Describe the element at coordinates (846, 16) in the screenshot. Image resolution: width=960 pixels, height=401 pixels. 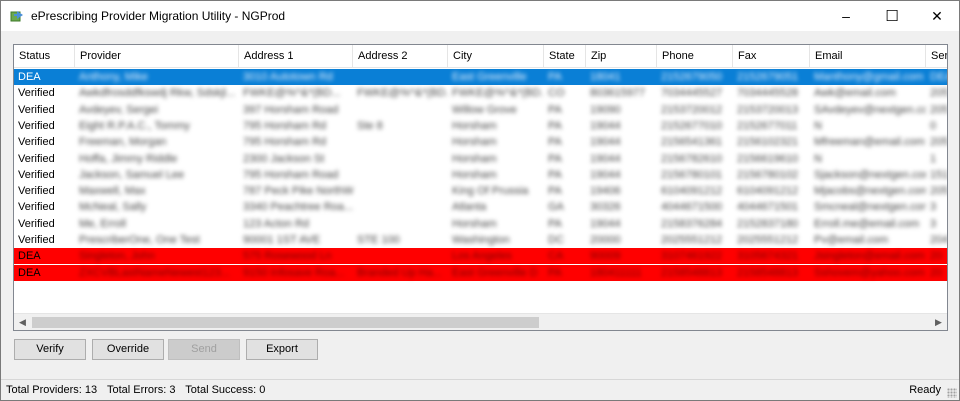
I see `minimize-button: –` at that location.